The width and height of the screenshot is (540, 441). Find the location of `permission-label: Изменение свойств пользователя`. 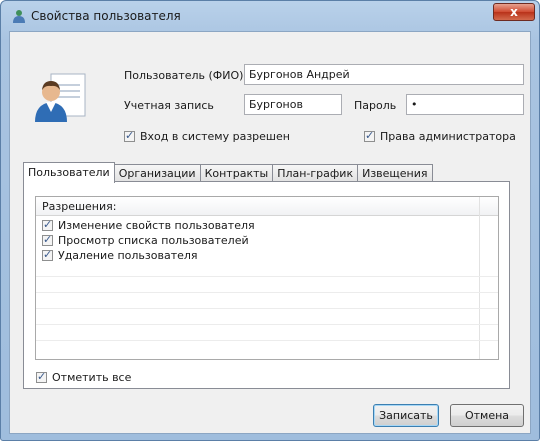

permission-label: Изменение свойств пользователя is located at coordinates (156, 225).